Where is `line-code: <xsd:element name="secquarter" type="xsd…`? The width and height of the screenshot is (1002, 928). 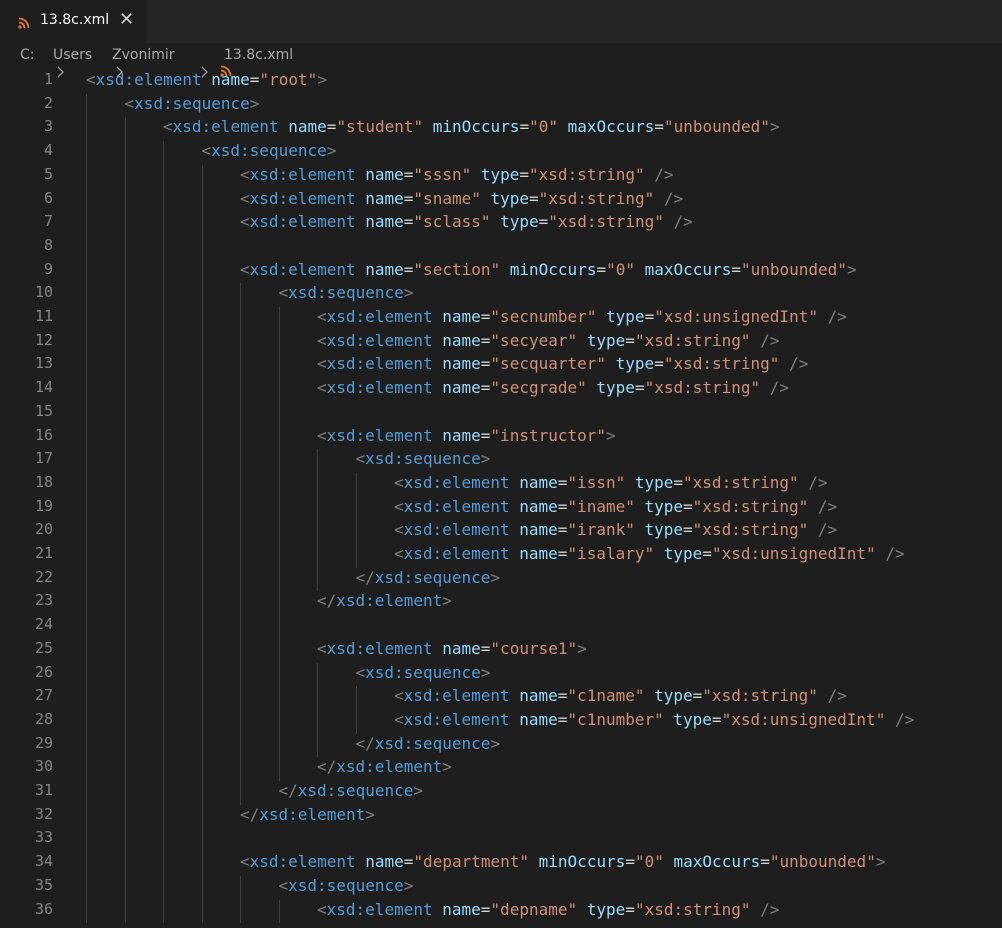 line-code: <xsd:element name="secquarter" type="xsd… is located at coordinates (562, 363).